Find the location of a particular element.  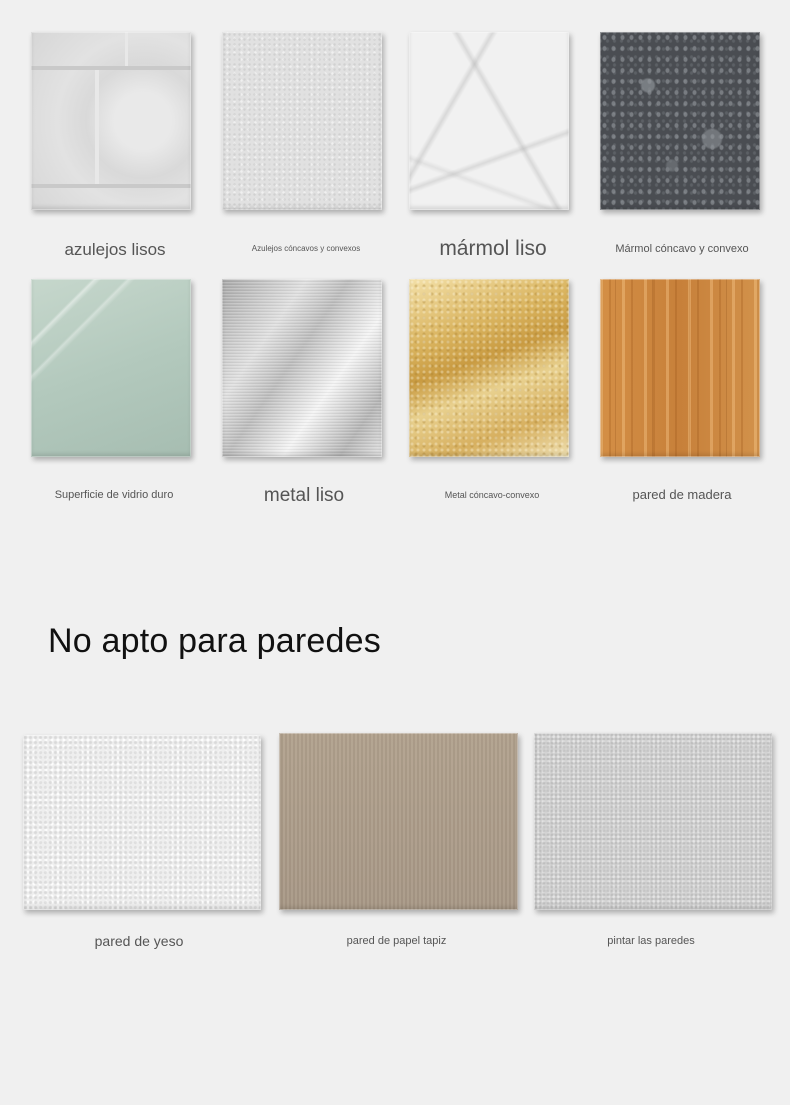

wood-wall-label: pared de madera is located at coordinates (682, 494).